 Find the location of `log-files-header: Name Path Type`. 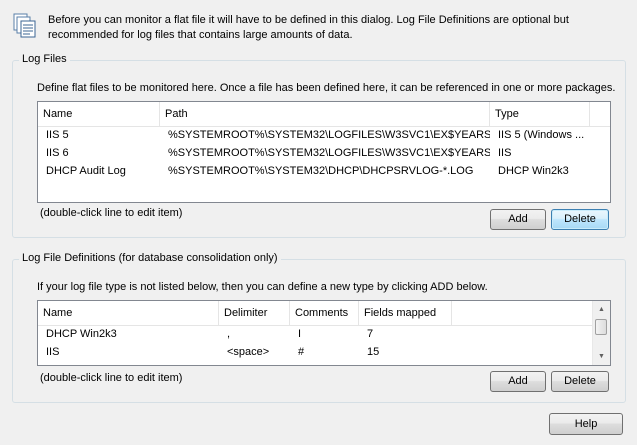

log-files-header: Name Path Type is located at coordinates (324, 114).